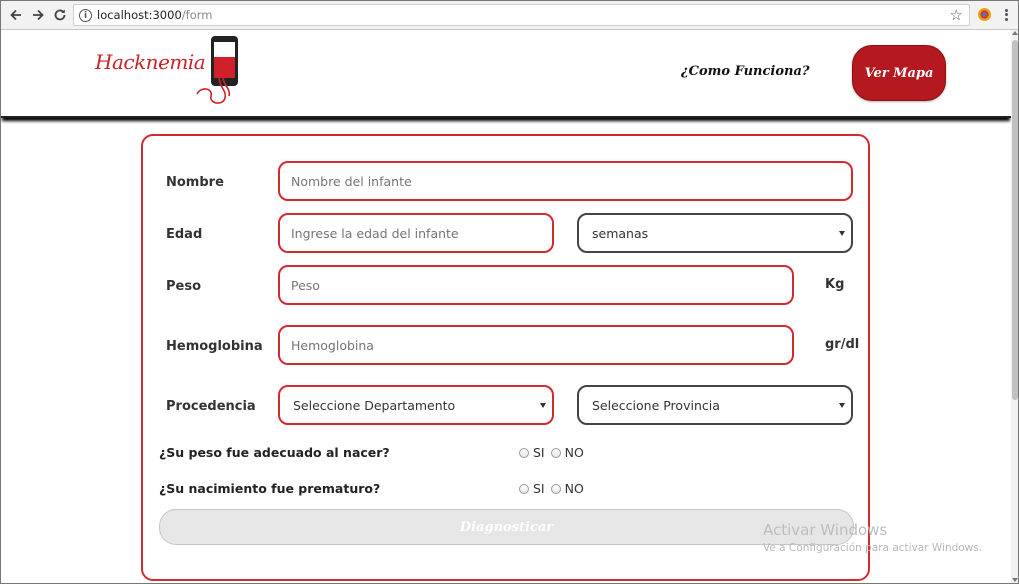 The image size is (1019, 584). What do you see at coordinates (374, 405) in the screenshot?
I see `departamento-value: Seleccione Departamento` at bounding box center [374, 405].